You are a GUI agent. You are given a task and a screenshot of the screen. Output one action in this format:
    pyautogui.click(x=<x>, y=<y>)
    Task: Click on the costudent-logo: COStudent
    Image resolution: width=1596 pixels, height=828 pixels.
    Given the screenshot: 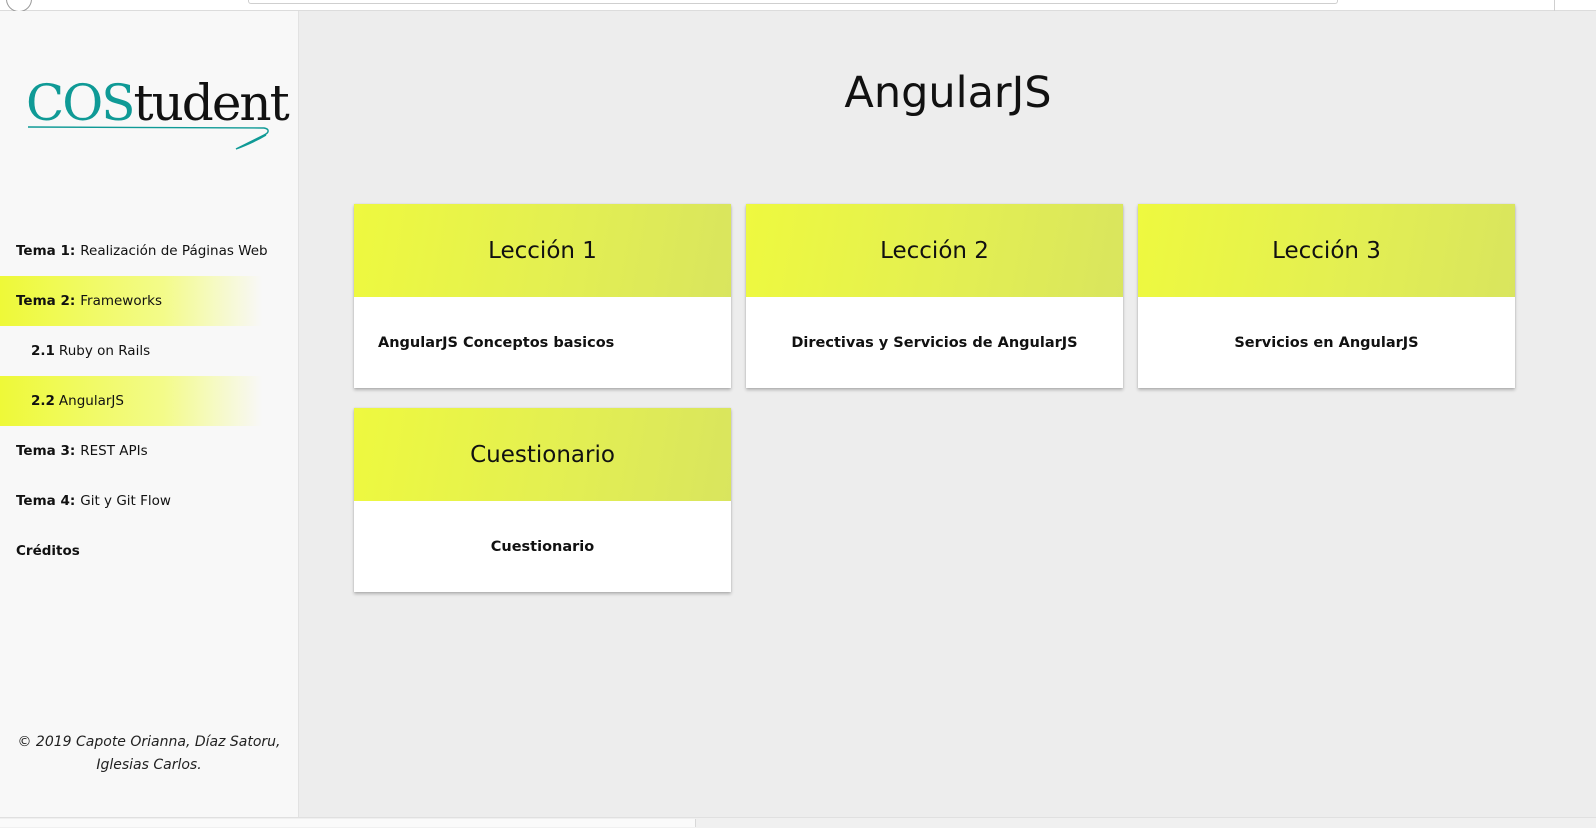 What is the action you would take?
    pyautogui.click(x=158, y=118)
    